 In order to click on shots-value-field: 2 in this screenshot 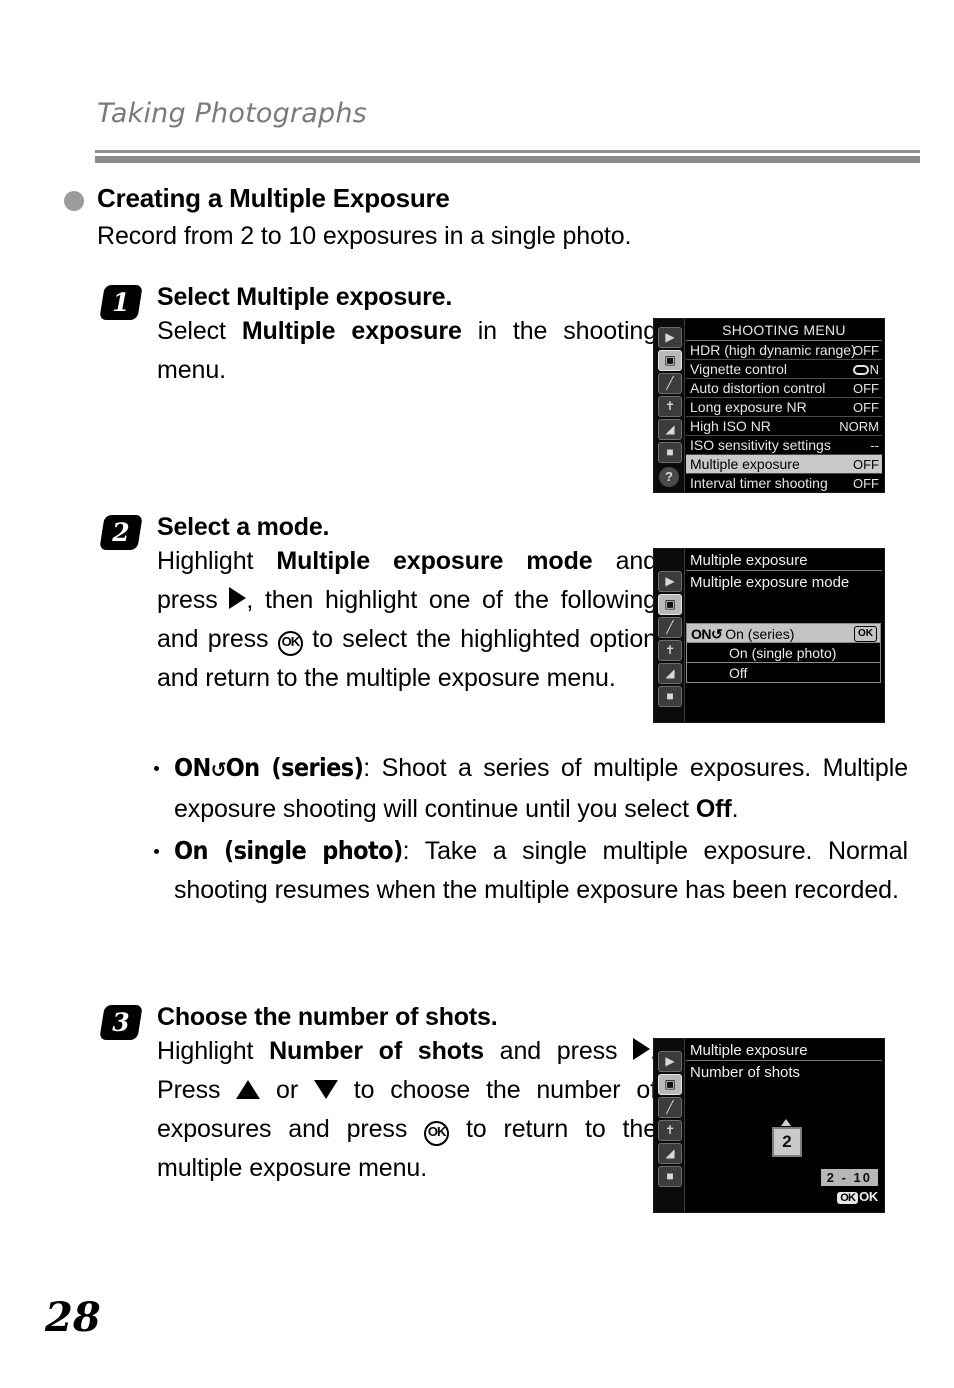, I will do `click(787, 1142)`.